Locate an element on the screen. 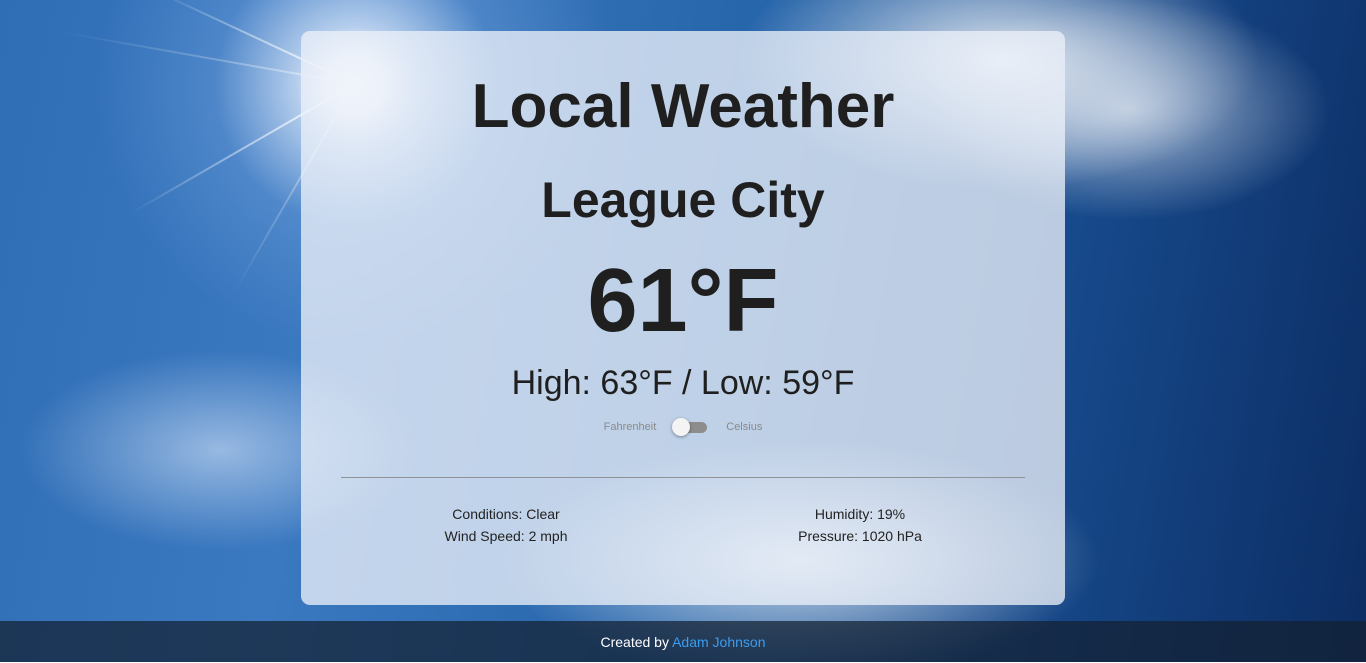 Image resolution: width=1366 pixels, height=663 pixels. footer: Created by Adam Johnson is located at coordinates (683, 641).